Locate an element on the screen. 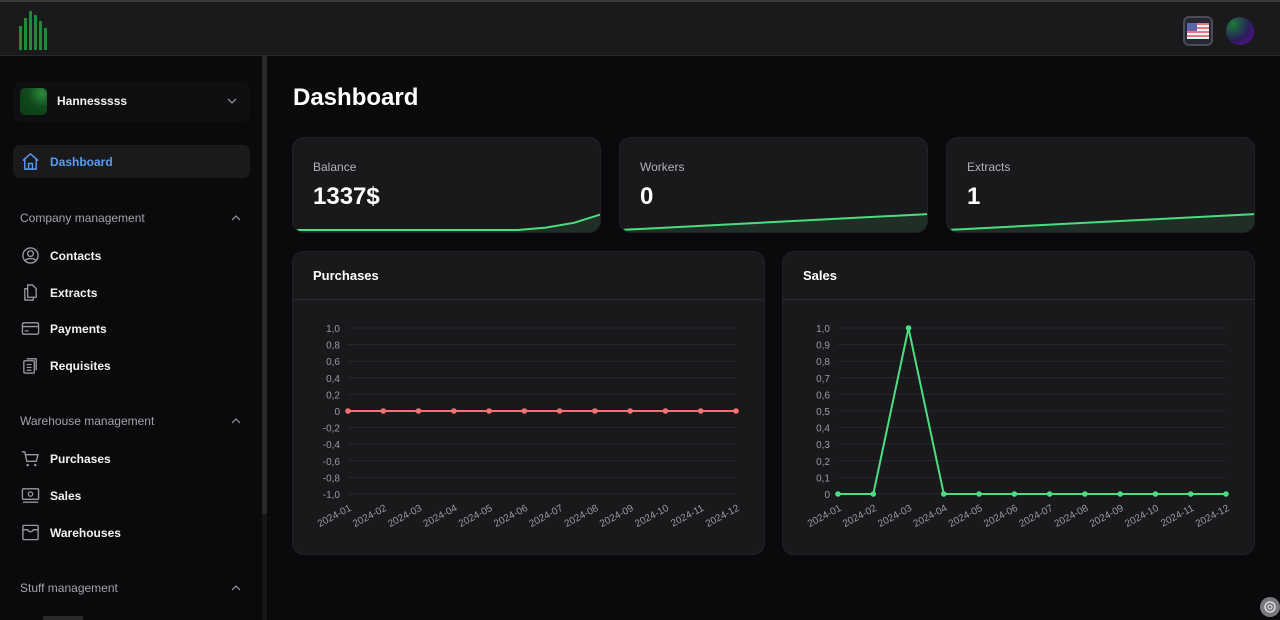  sidebar-scrollbar is located at coordinates (264, 338).